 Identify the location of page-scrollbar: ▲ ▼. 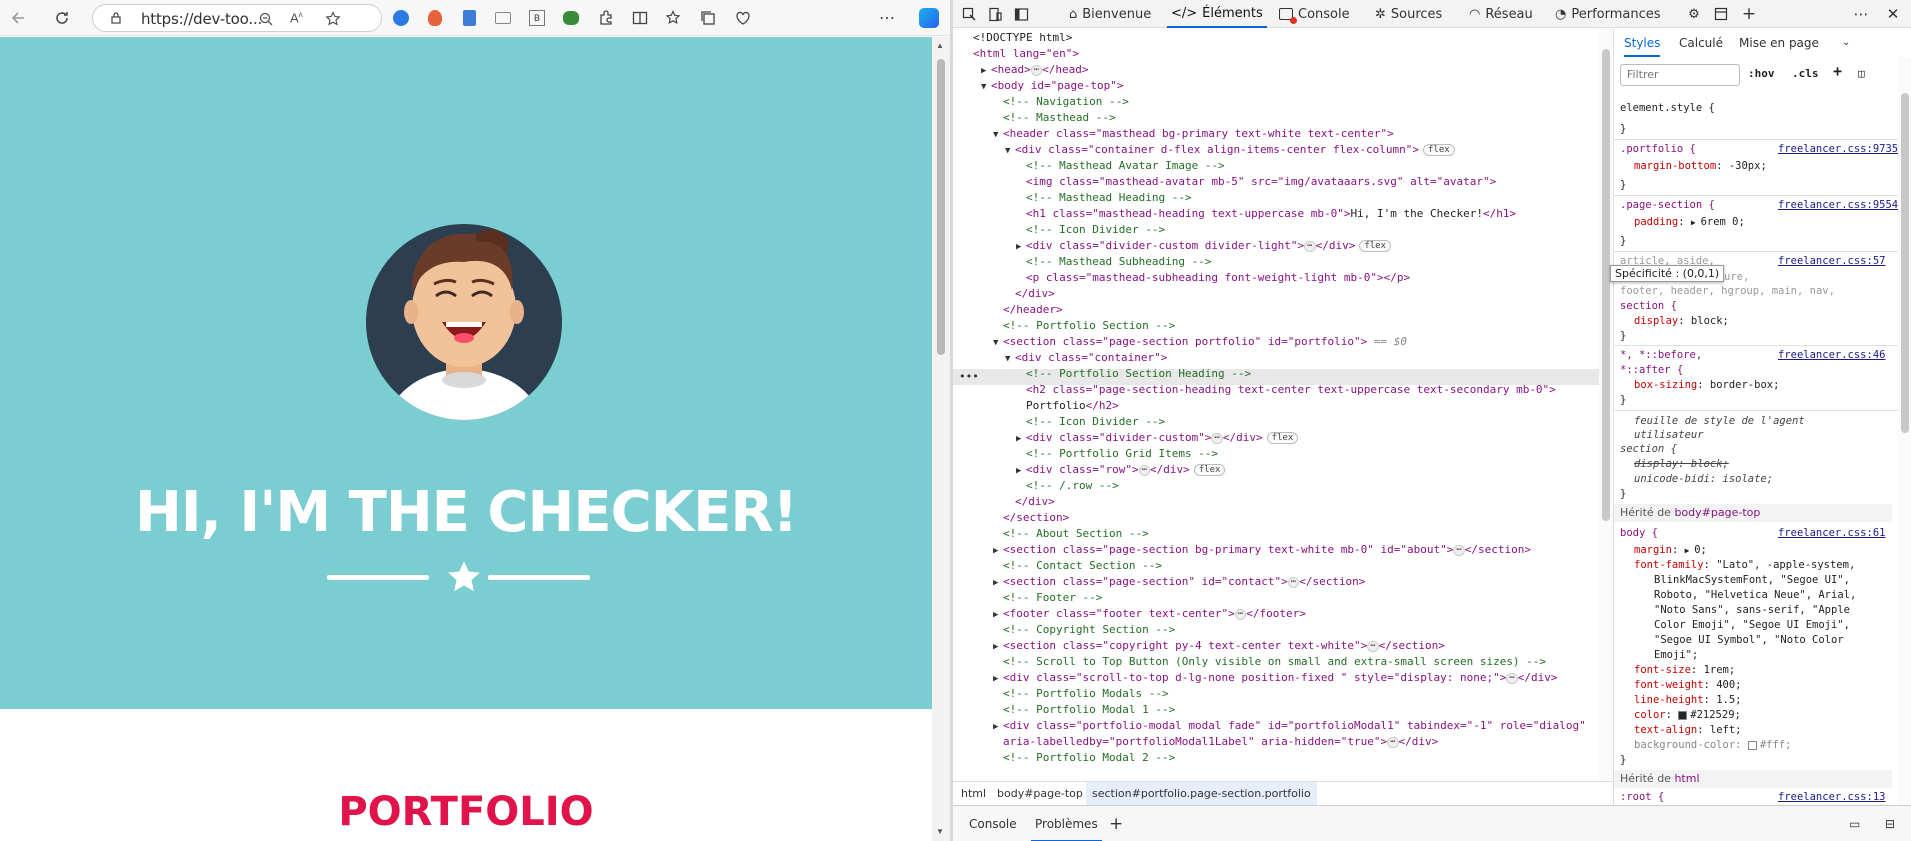
(941, 439).